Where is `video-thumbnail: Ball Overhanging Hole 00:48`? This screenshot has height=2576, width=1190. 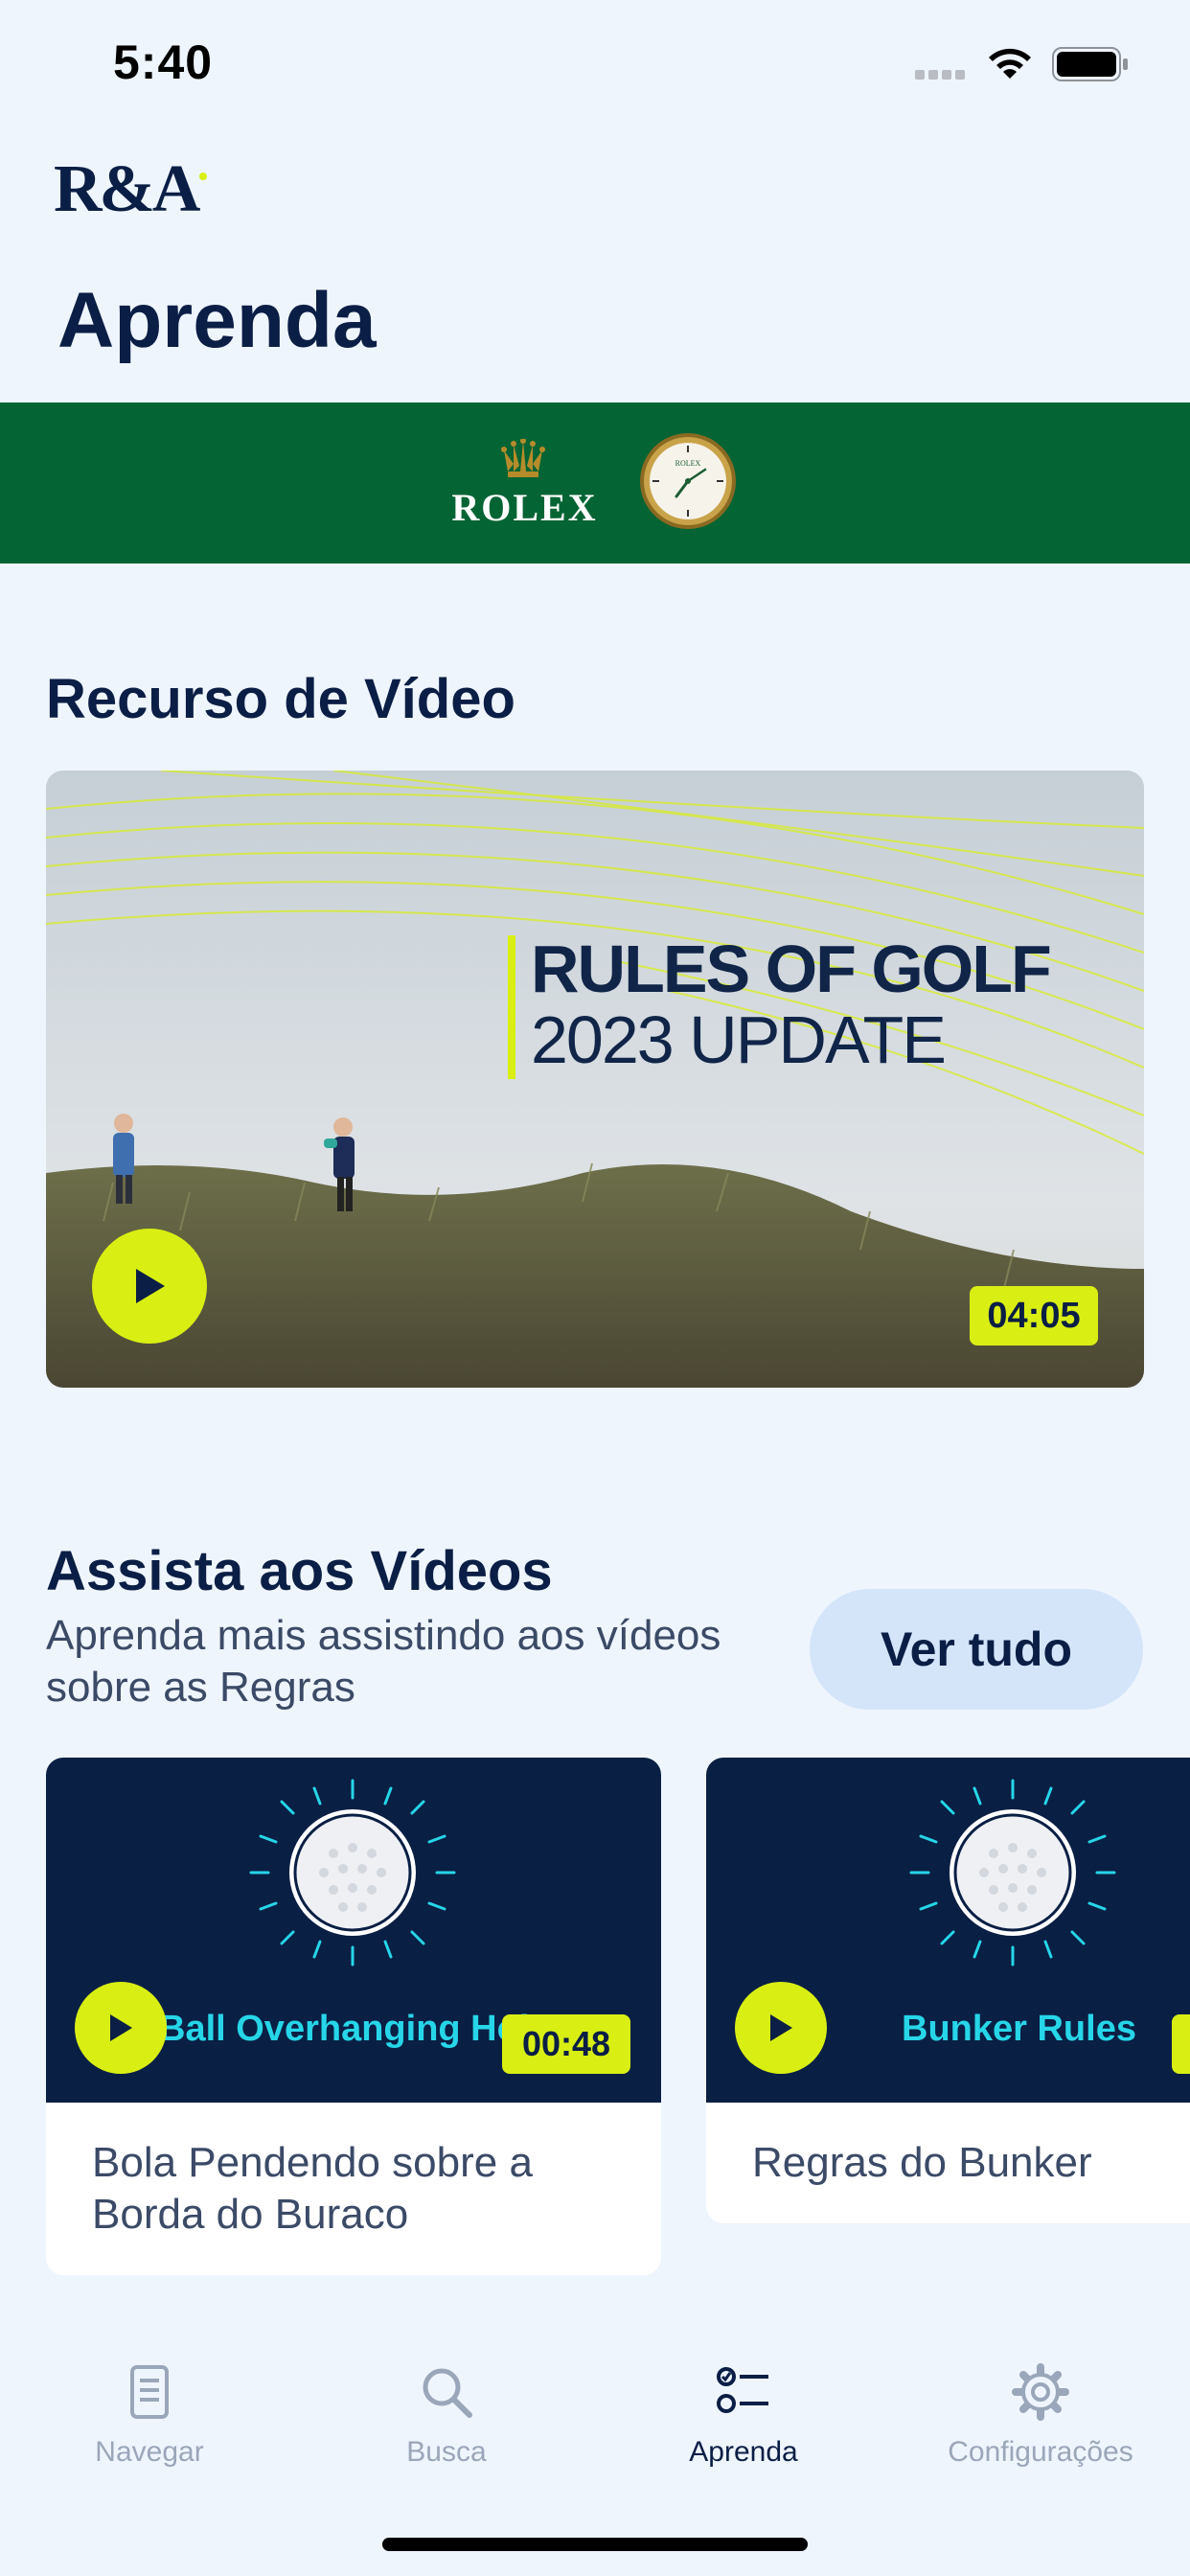
video-thumbnail: Ball Overhanging Hole 00:48 is located at coordinates (354, 1930).